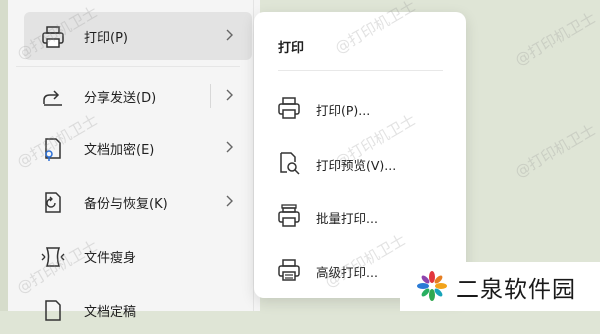  What do you see at coordinates (289, 215) in the screenshot?
I see `batch-print-icon` at bounding box center [289, 215].